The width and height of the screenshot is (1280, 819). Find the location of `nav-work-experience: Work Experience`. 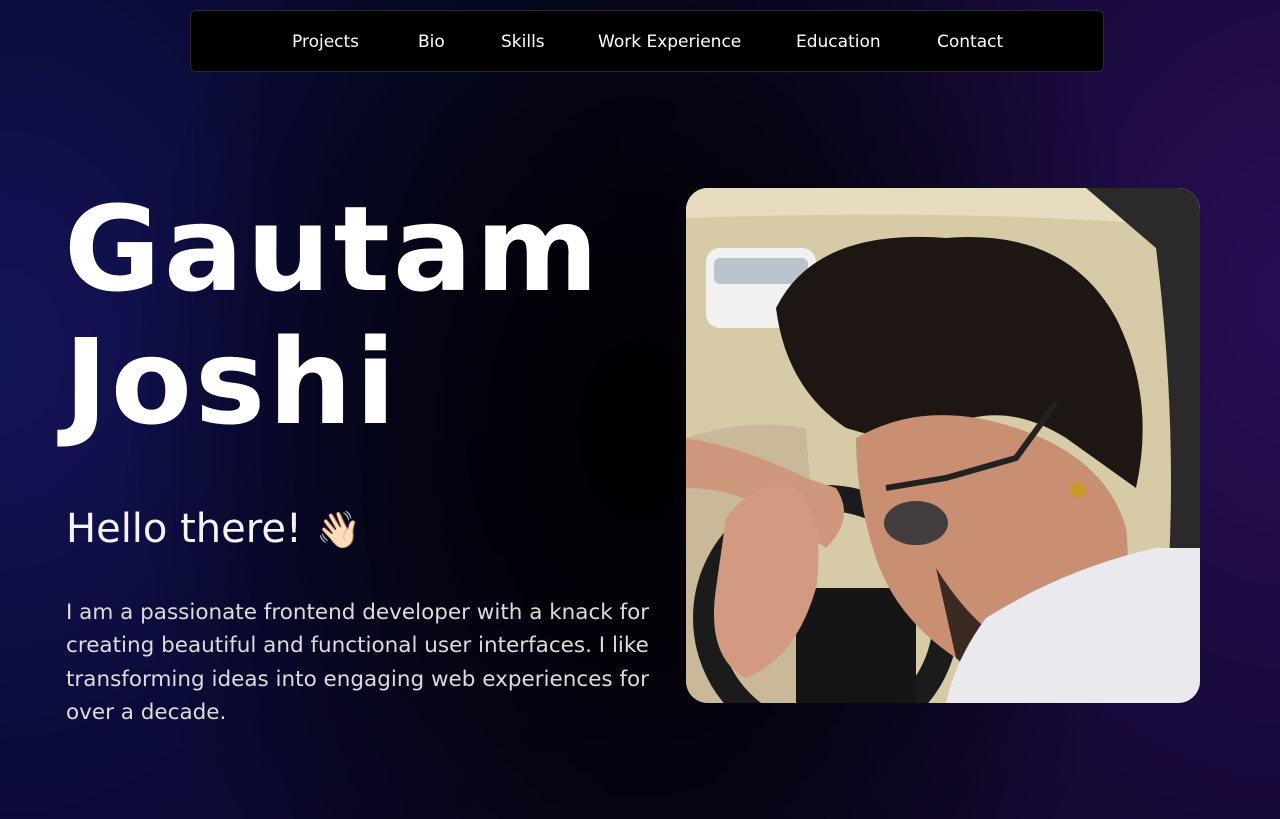

nav-work-experience: Work Experience is located at coordinates (669, 42).